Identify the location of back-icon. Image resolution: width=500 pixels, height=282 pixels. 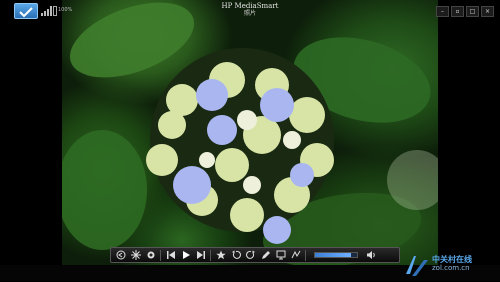
(120, 255).